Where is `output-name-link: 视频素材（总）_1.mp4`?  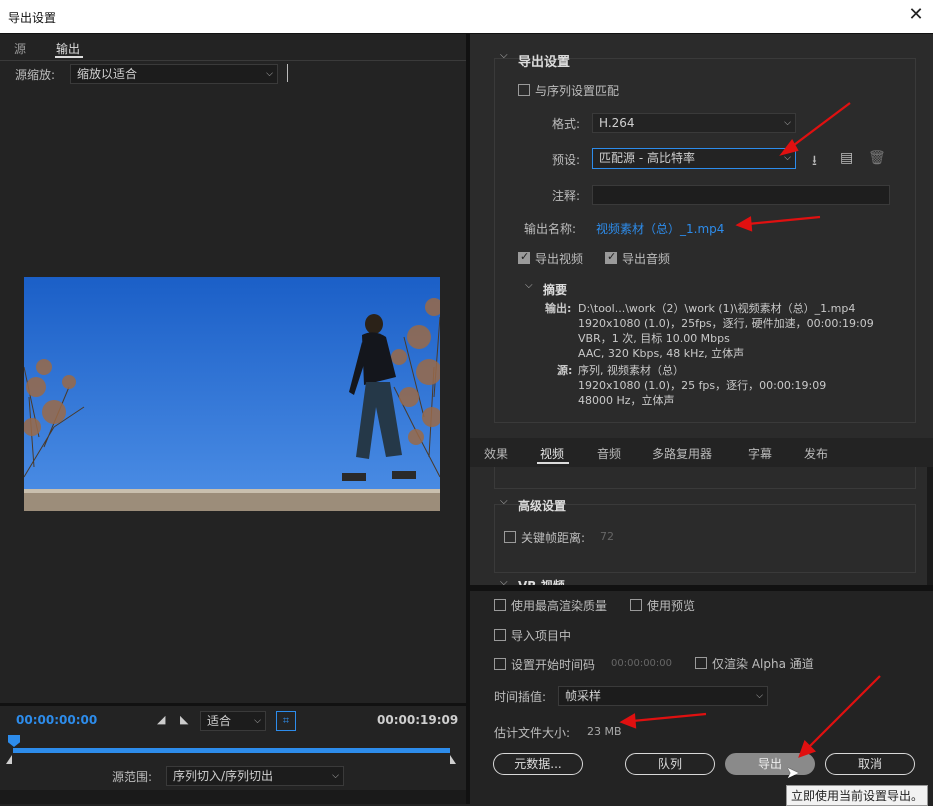
output-name-link: 视频素材（总）_1.mp4 is located at coordinates (660, 228).